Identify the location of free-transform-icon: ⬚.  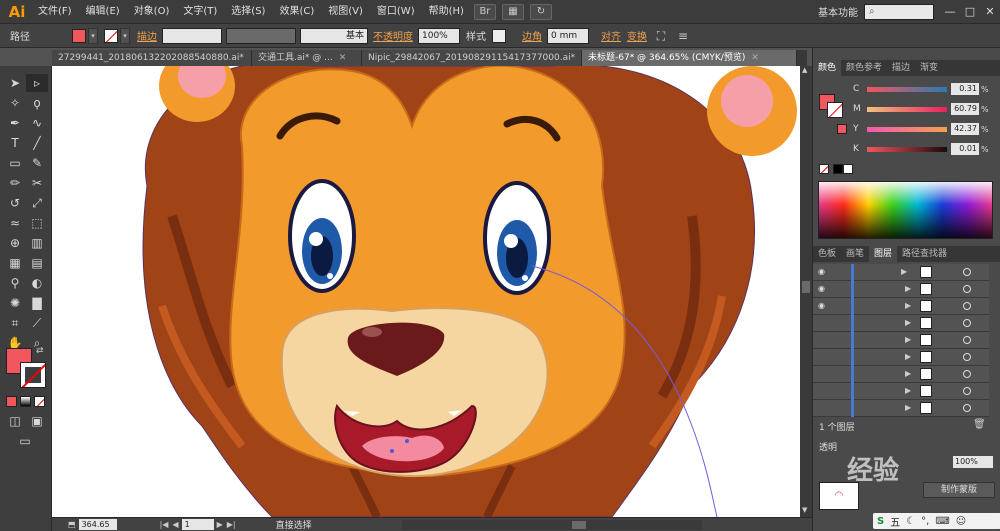
(37, 223).